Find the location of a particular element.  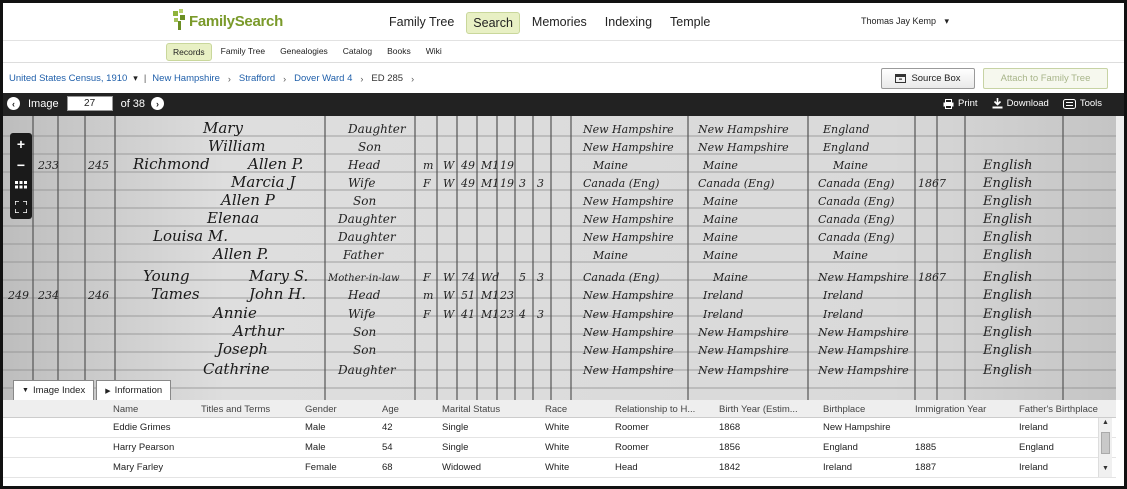

next-image-icon: › is located at coordinates (158, 103).